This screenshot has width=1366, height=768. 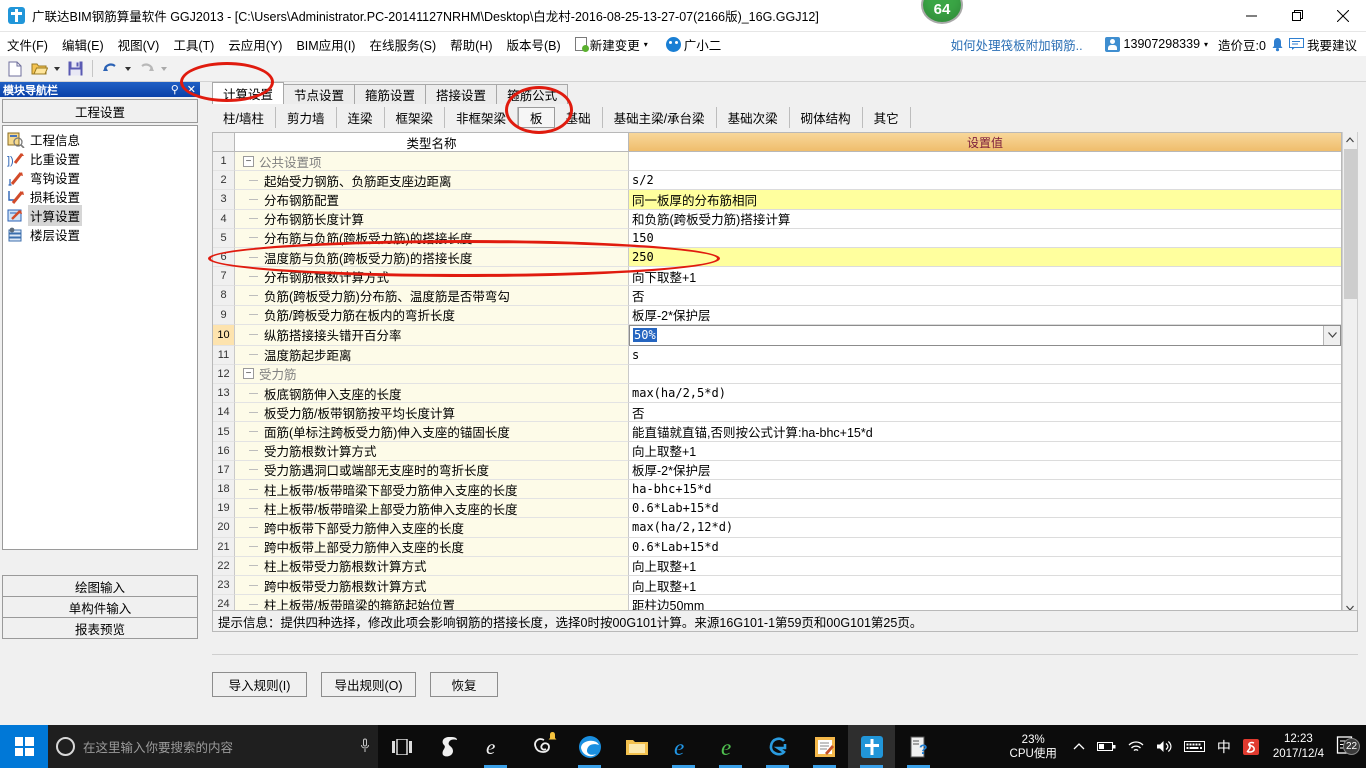 What do you see at coordinates (613, 44) in the screenshot?
I see `new-change-button: 新建变更 ▾` at bounding box center [613, 44].